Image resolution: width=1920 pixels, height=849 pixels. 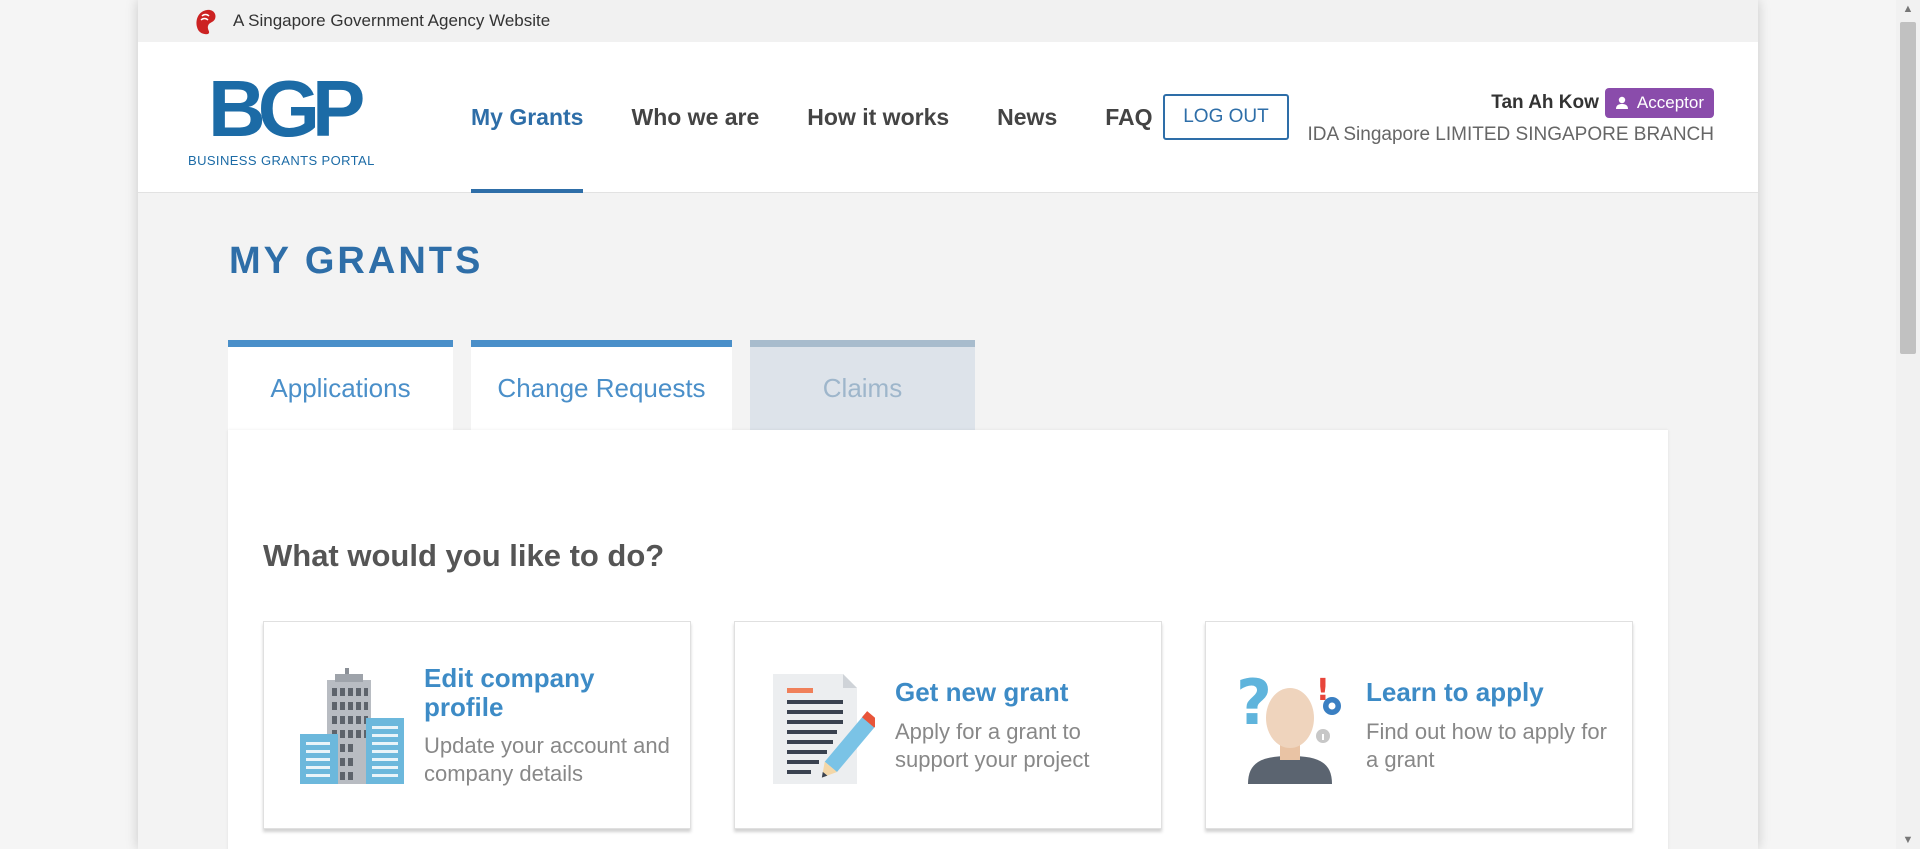 What do you see at coordinates (1455, 692) in the screenshot?
I see `card-title: Learn to apply` at bounding box center [1455, 692].